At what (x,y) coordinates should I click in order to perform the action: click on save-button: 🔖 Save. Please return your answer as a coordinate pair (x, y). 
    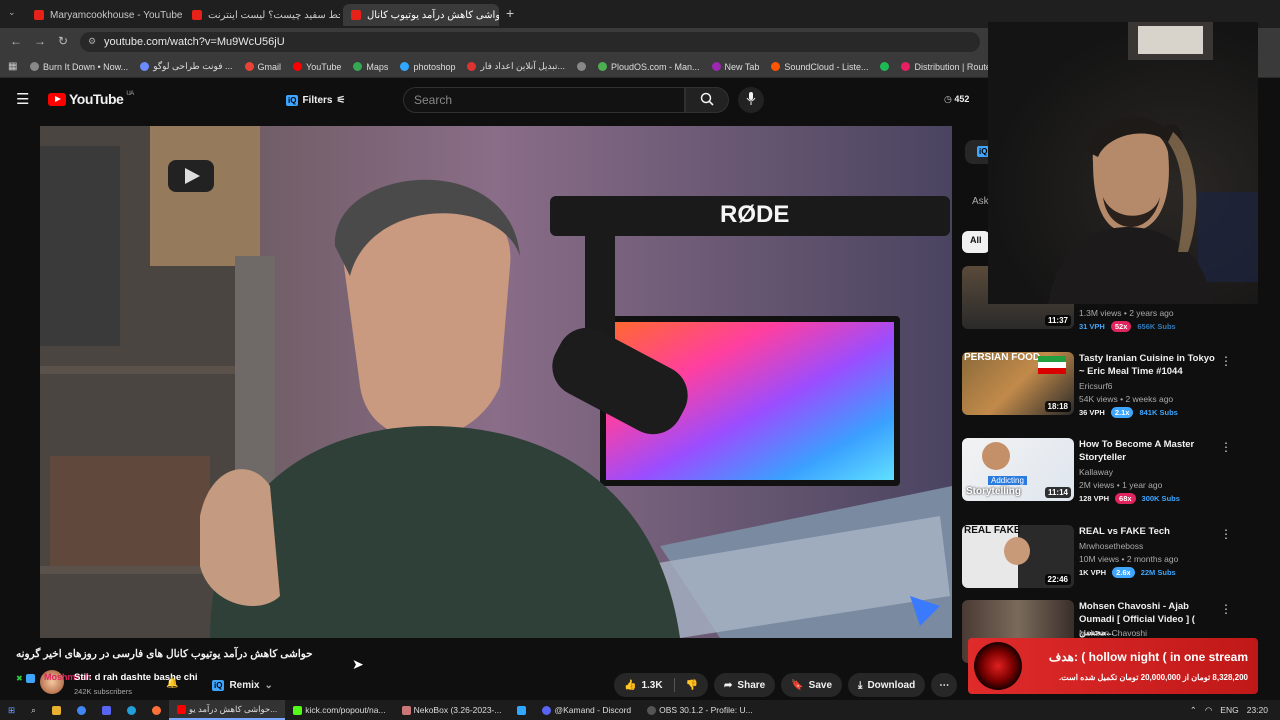
    Looking at the image, I should click on (812, 685).